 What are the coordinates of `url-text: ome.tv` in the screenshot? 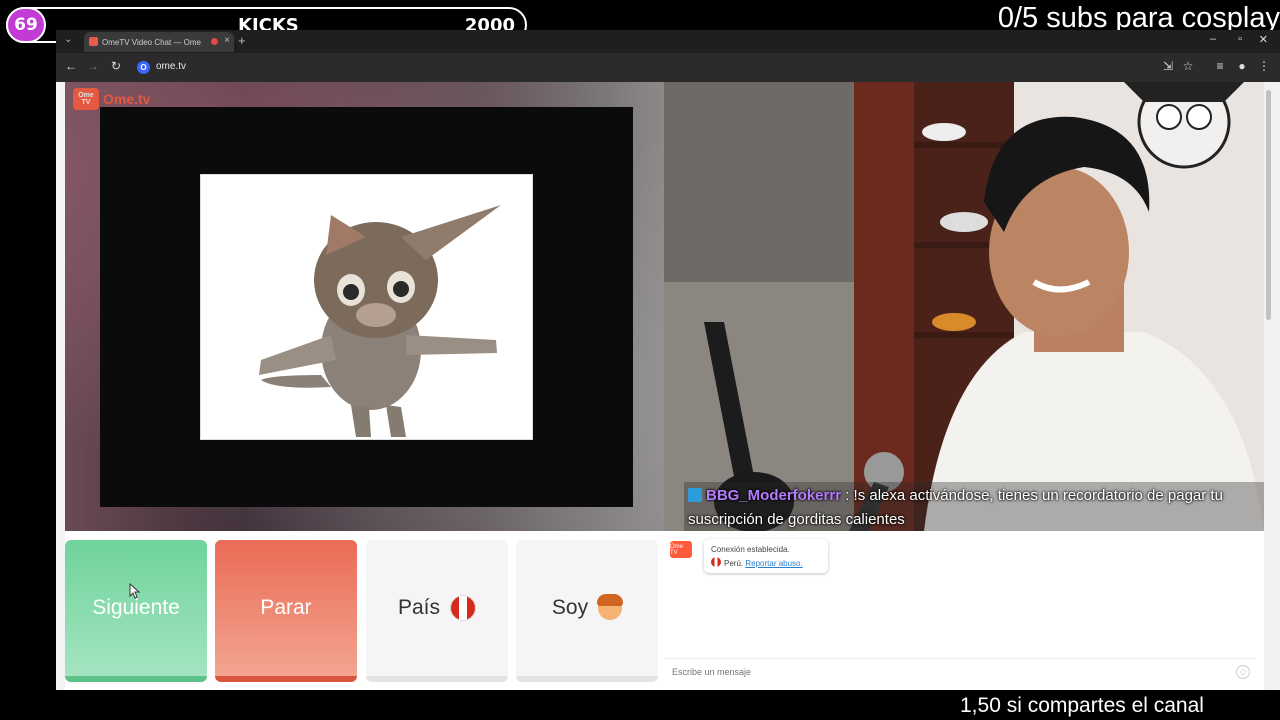 It's located at (171, 66).